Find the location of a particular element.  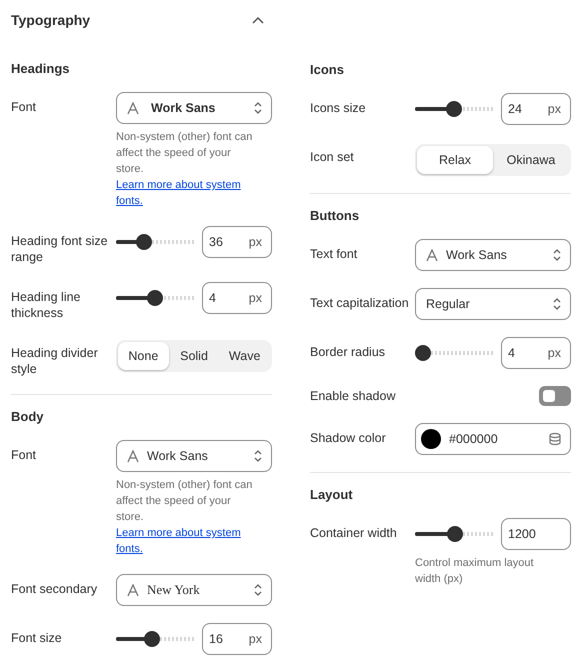

segment-option: Relax is located at coordinates (455, 160).